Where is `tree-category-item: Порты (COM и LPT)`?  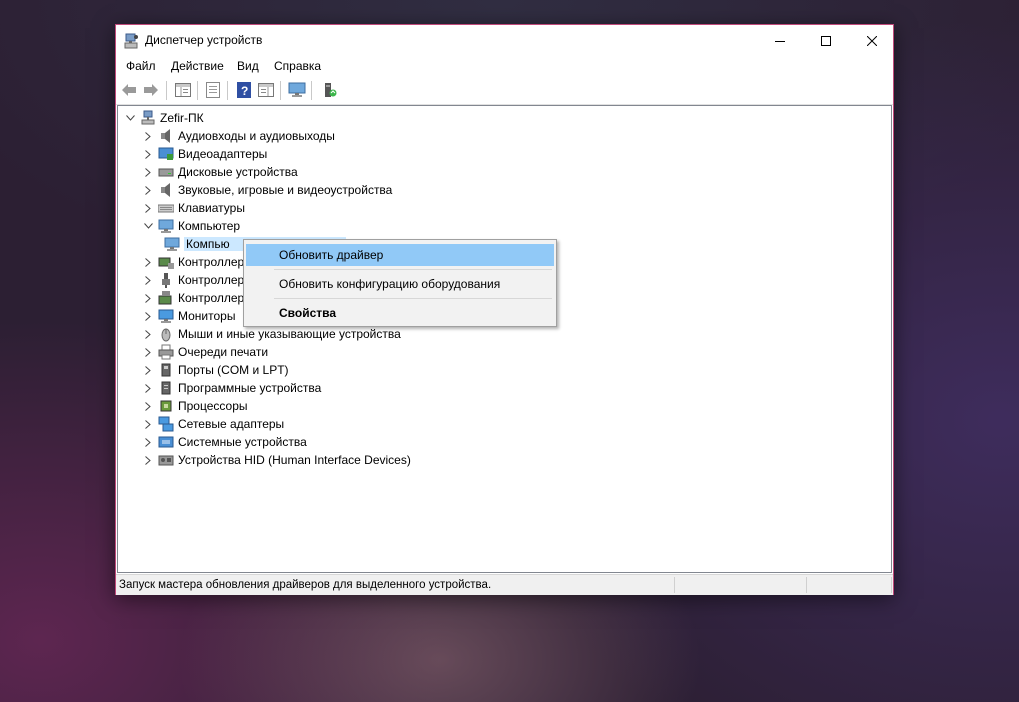
tree-category-item: Порты (COM и LPT) is located at coordinates (215, 370).